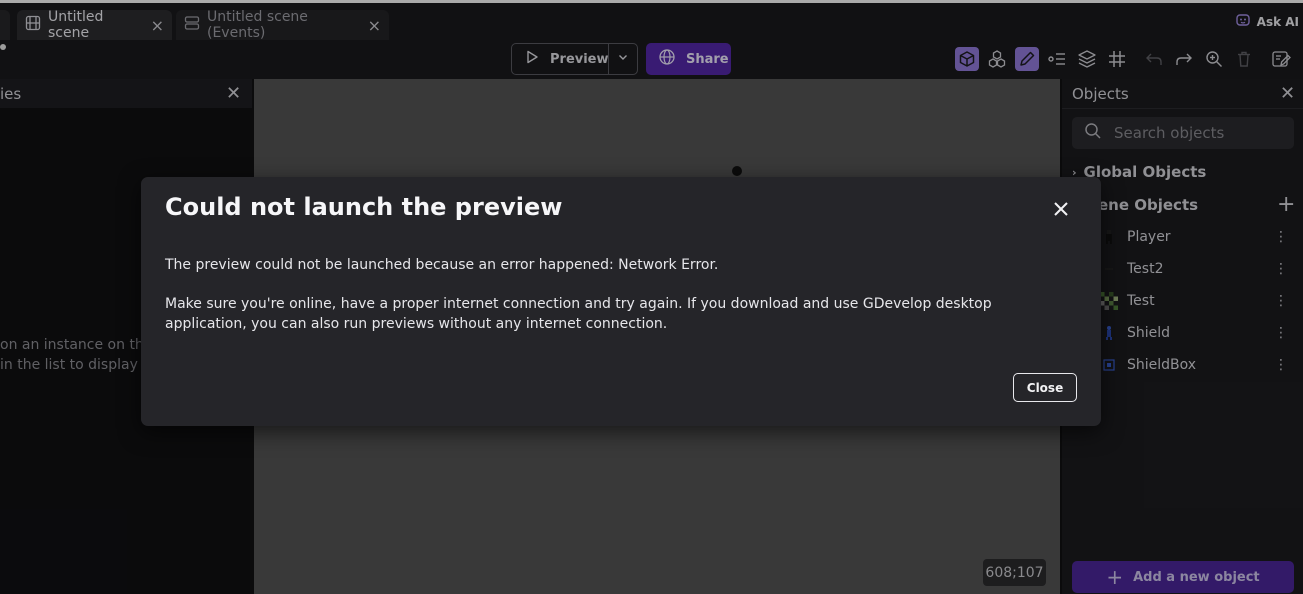  What do you see at coordinates (364, 207) in the screenshot?
I see `dialog-title: Could not launch the preview` at bounding box center [364, 207].